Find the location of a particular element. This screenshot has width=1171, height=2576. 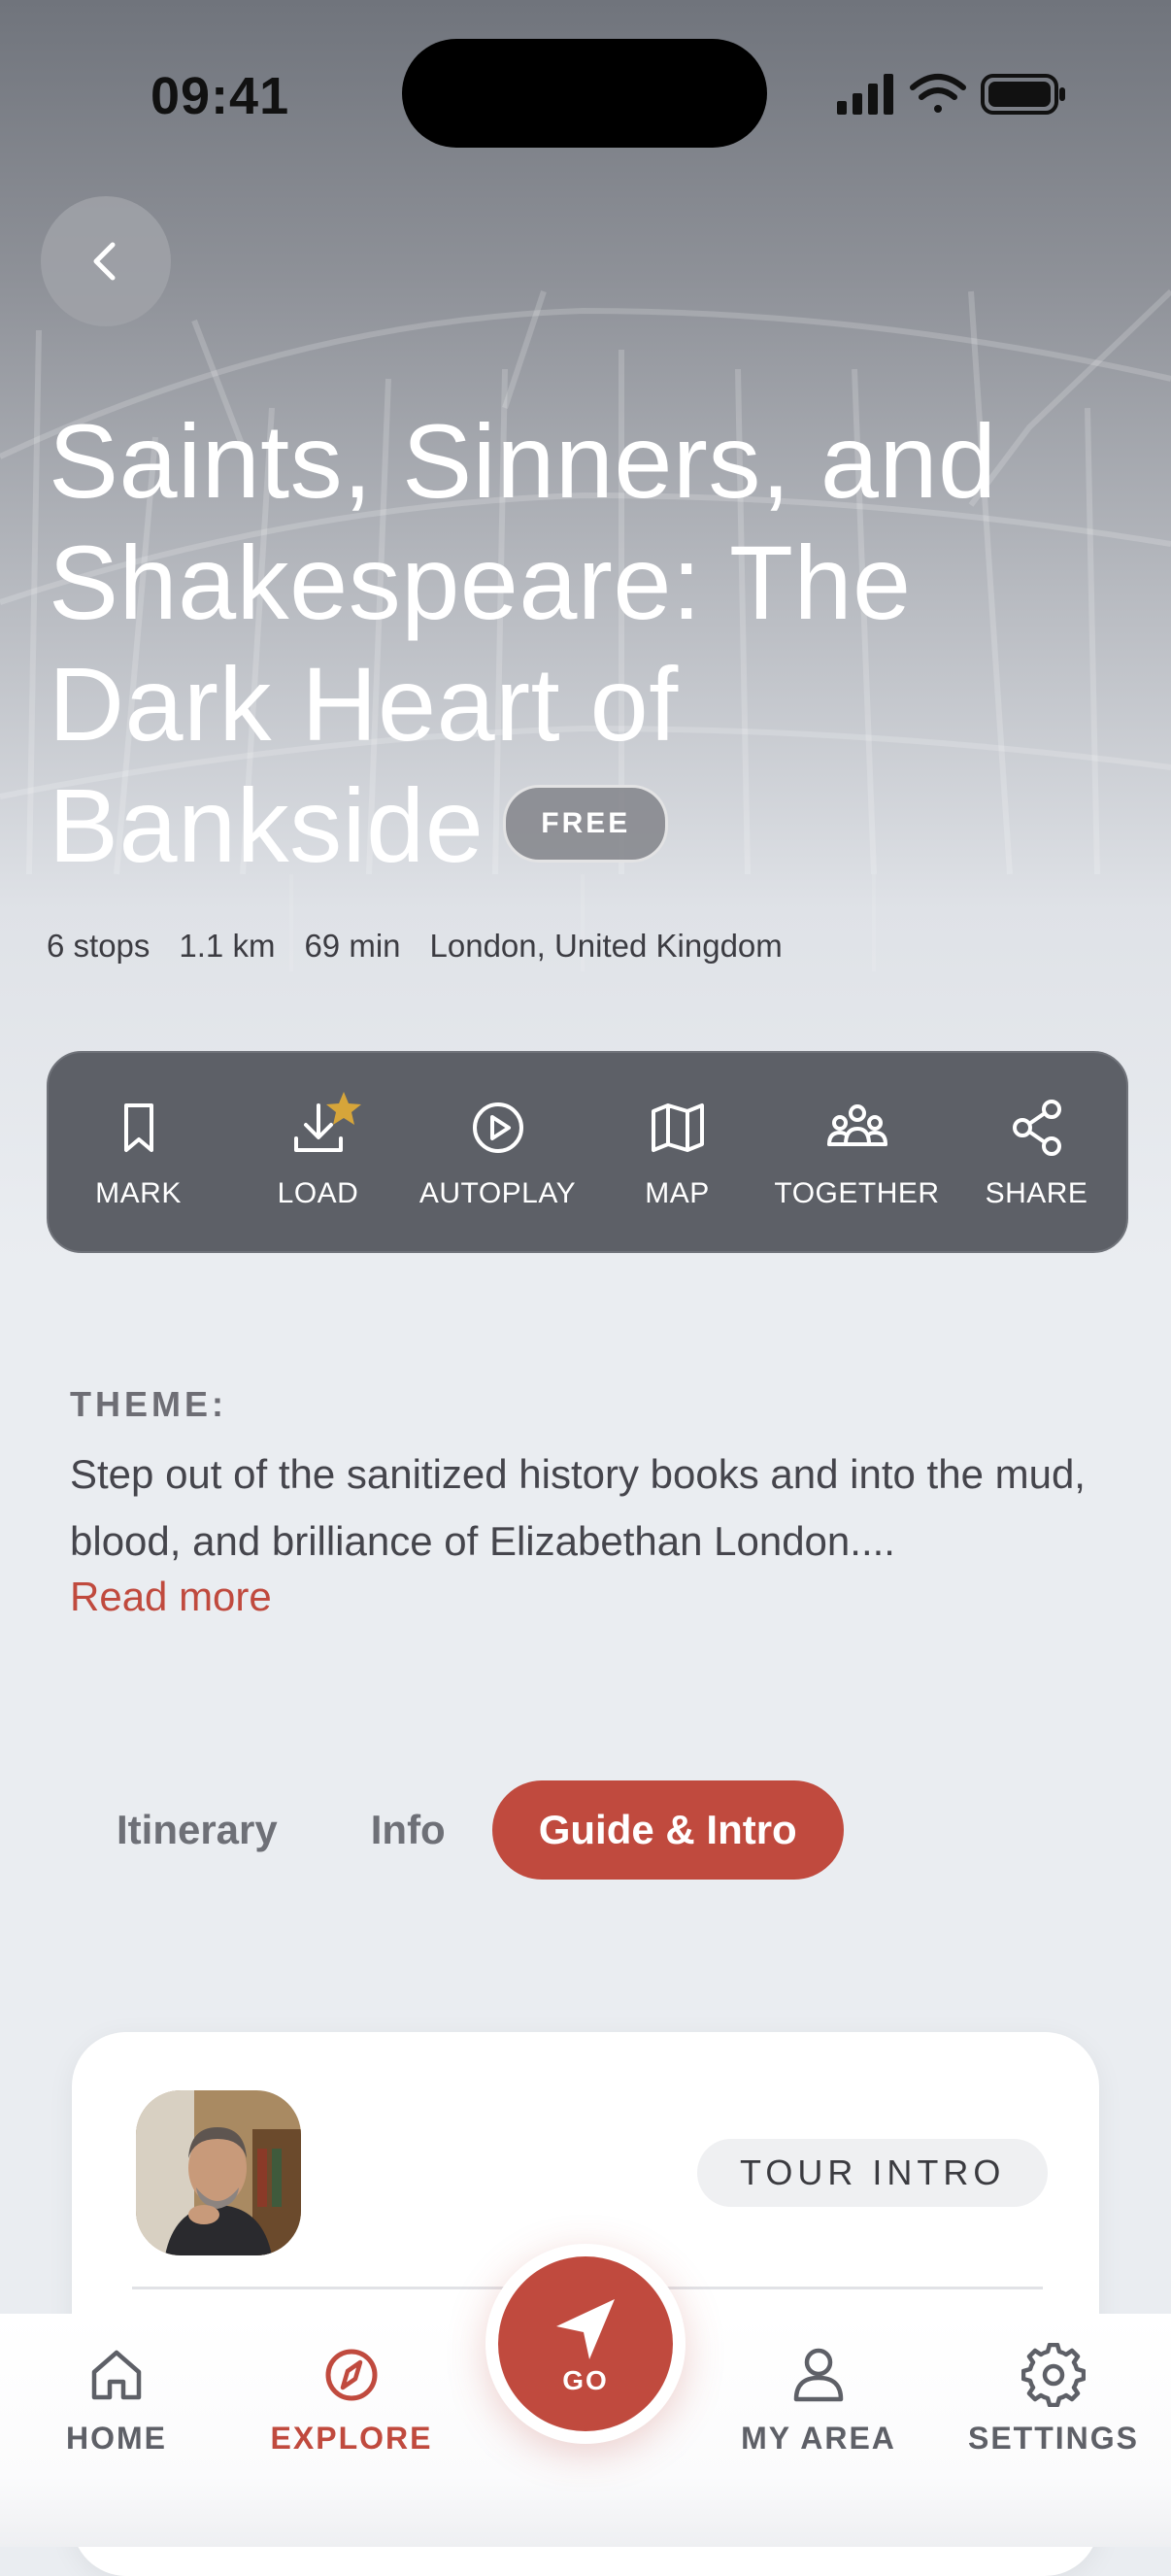

bookmark-icon is located at coordinates (138, 1127).